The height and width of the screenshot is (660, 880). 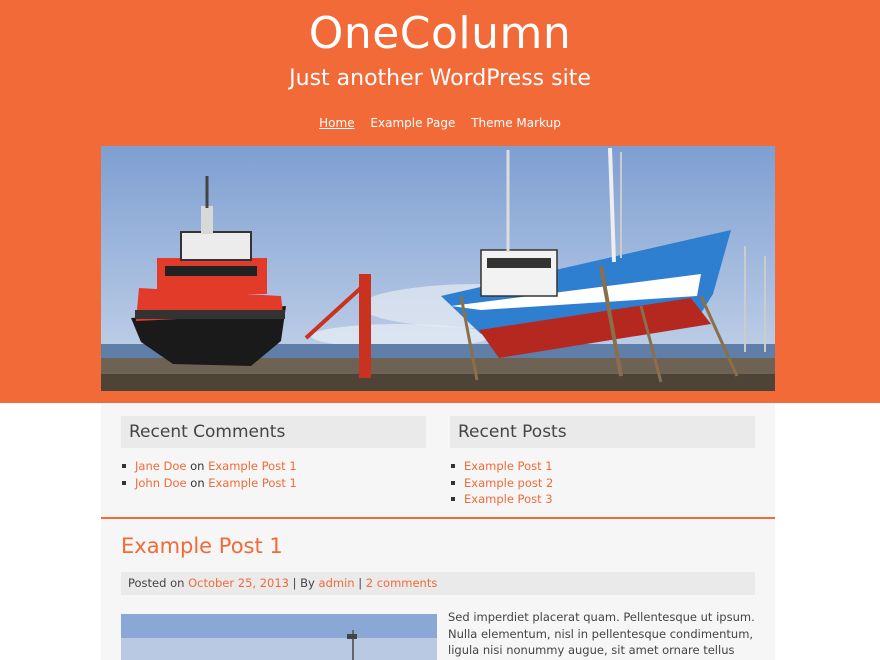 I want to click on meta-separator: | By, so click(x=303, y=583).